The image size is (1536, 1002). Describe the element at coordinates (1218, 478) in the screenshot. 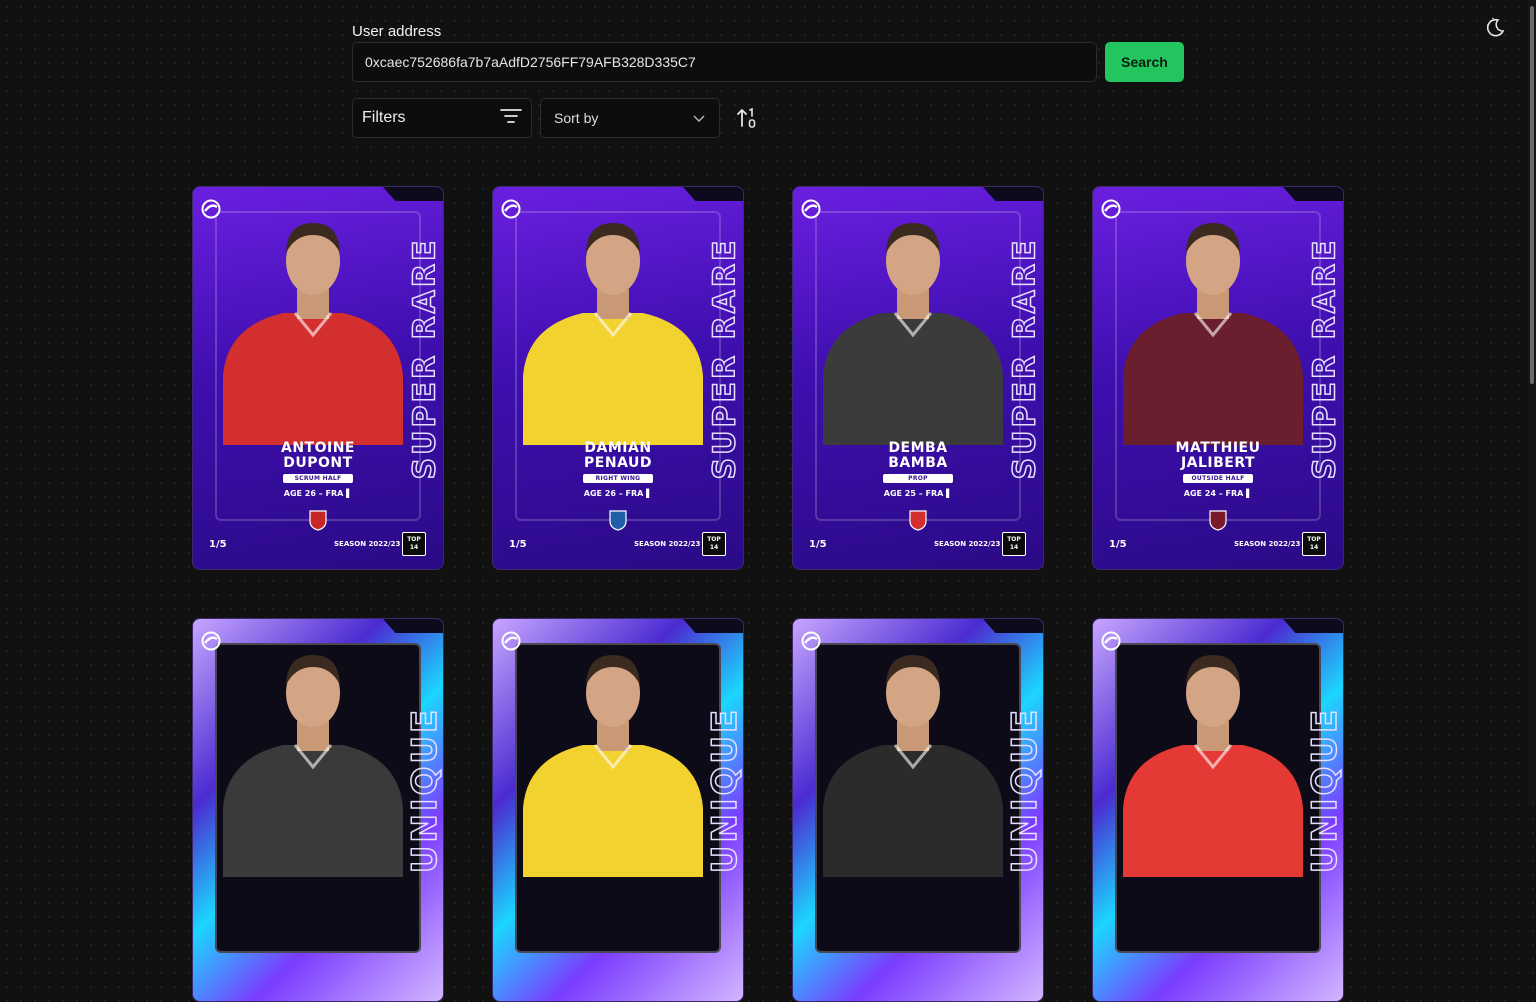

I see `player-position: OUTSIDE HALF` at that location.